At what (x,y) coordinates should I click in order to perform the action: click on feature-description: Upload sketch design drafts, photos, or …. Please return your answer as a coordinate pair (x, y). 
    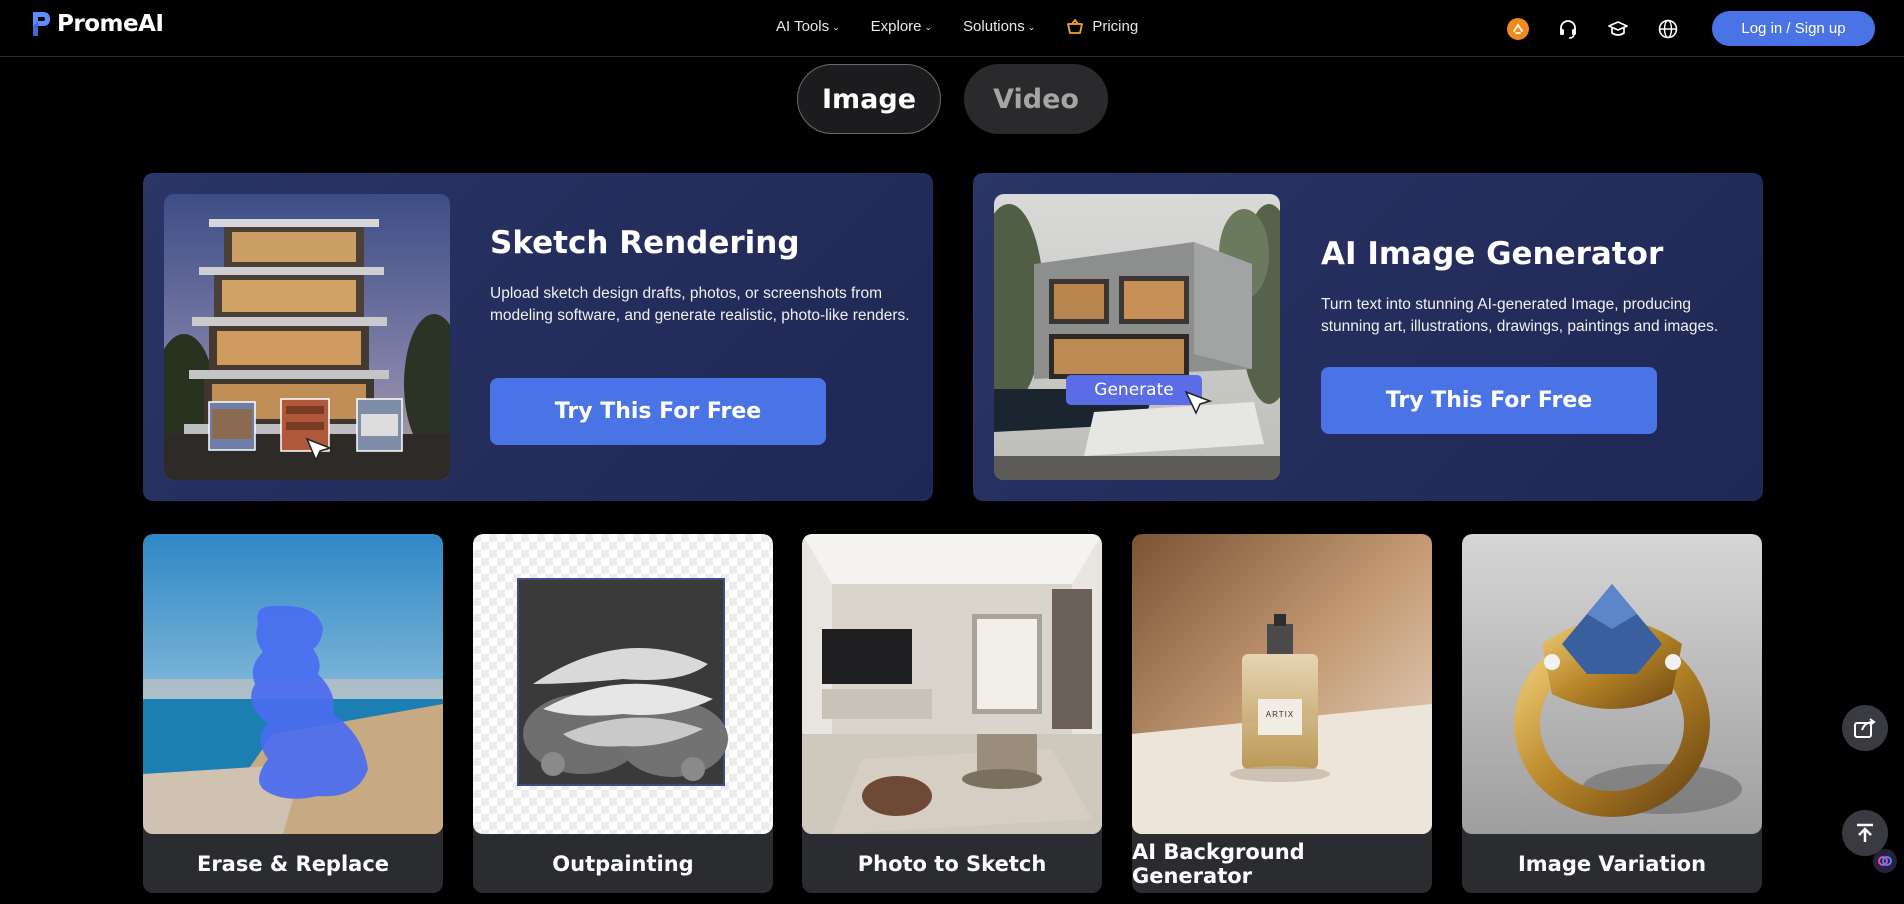
    Looking at the image, I should click on (700, 304).